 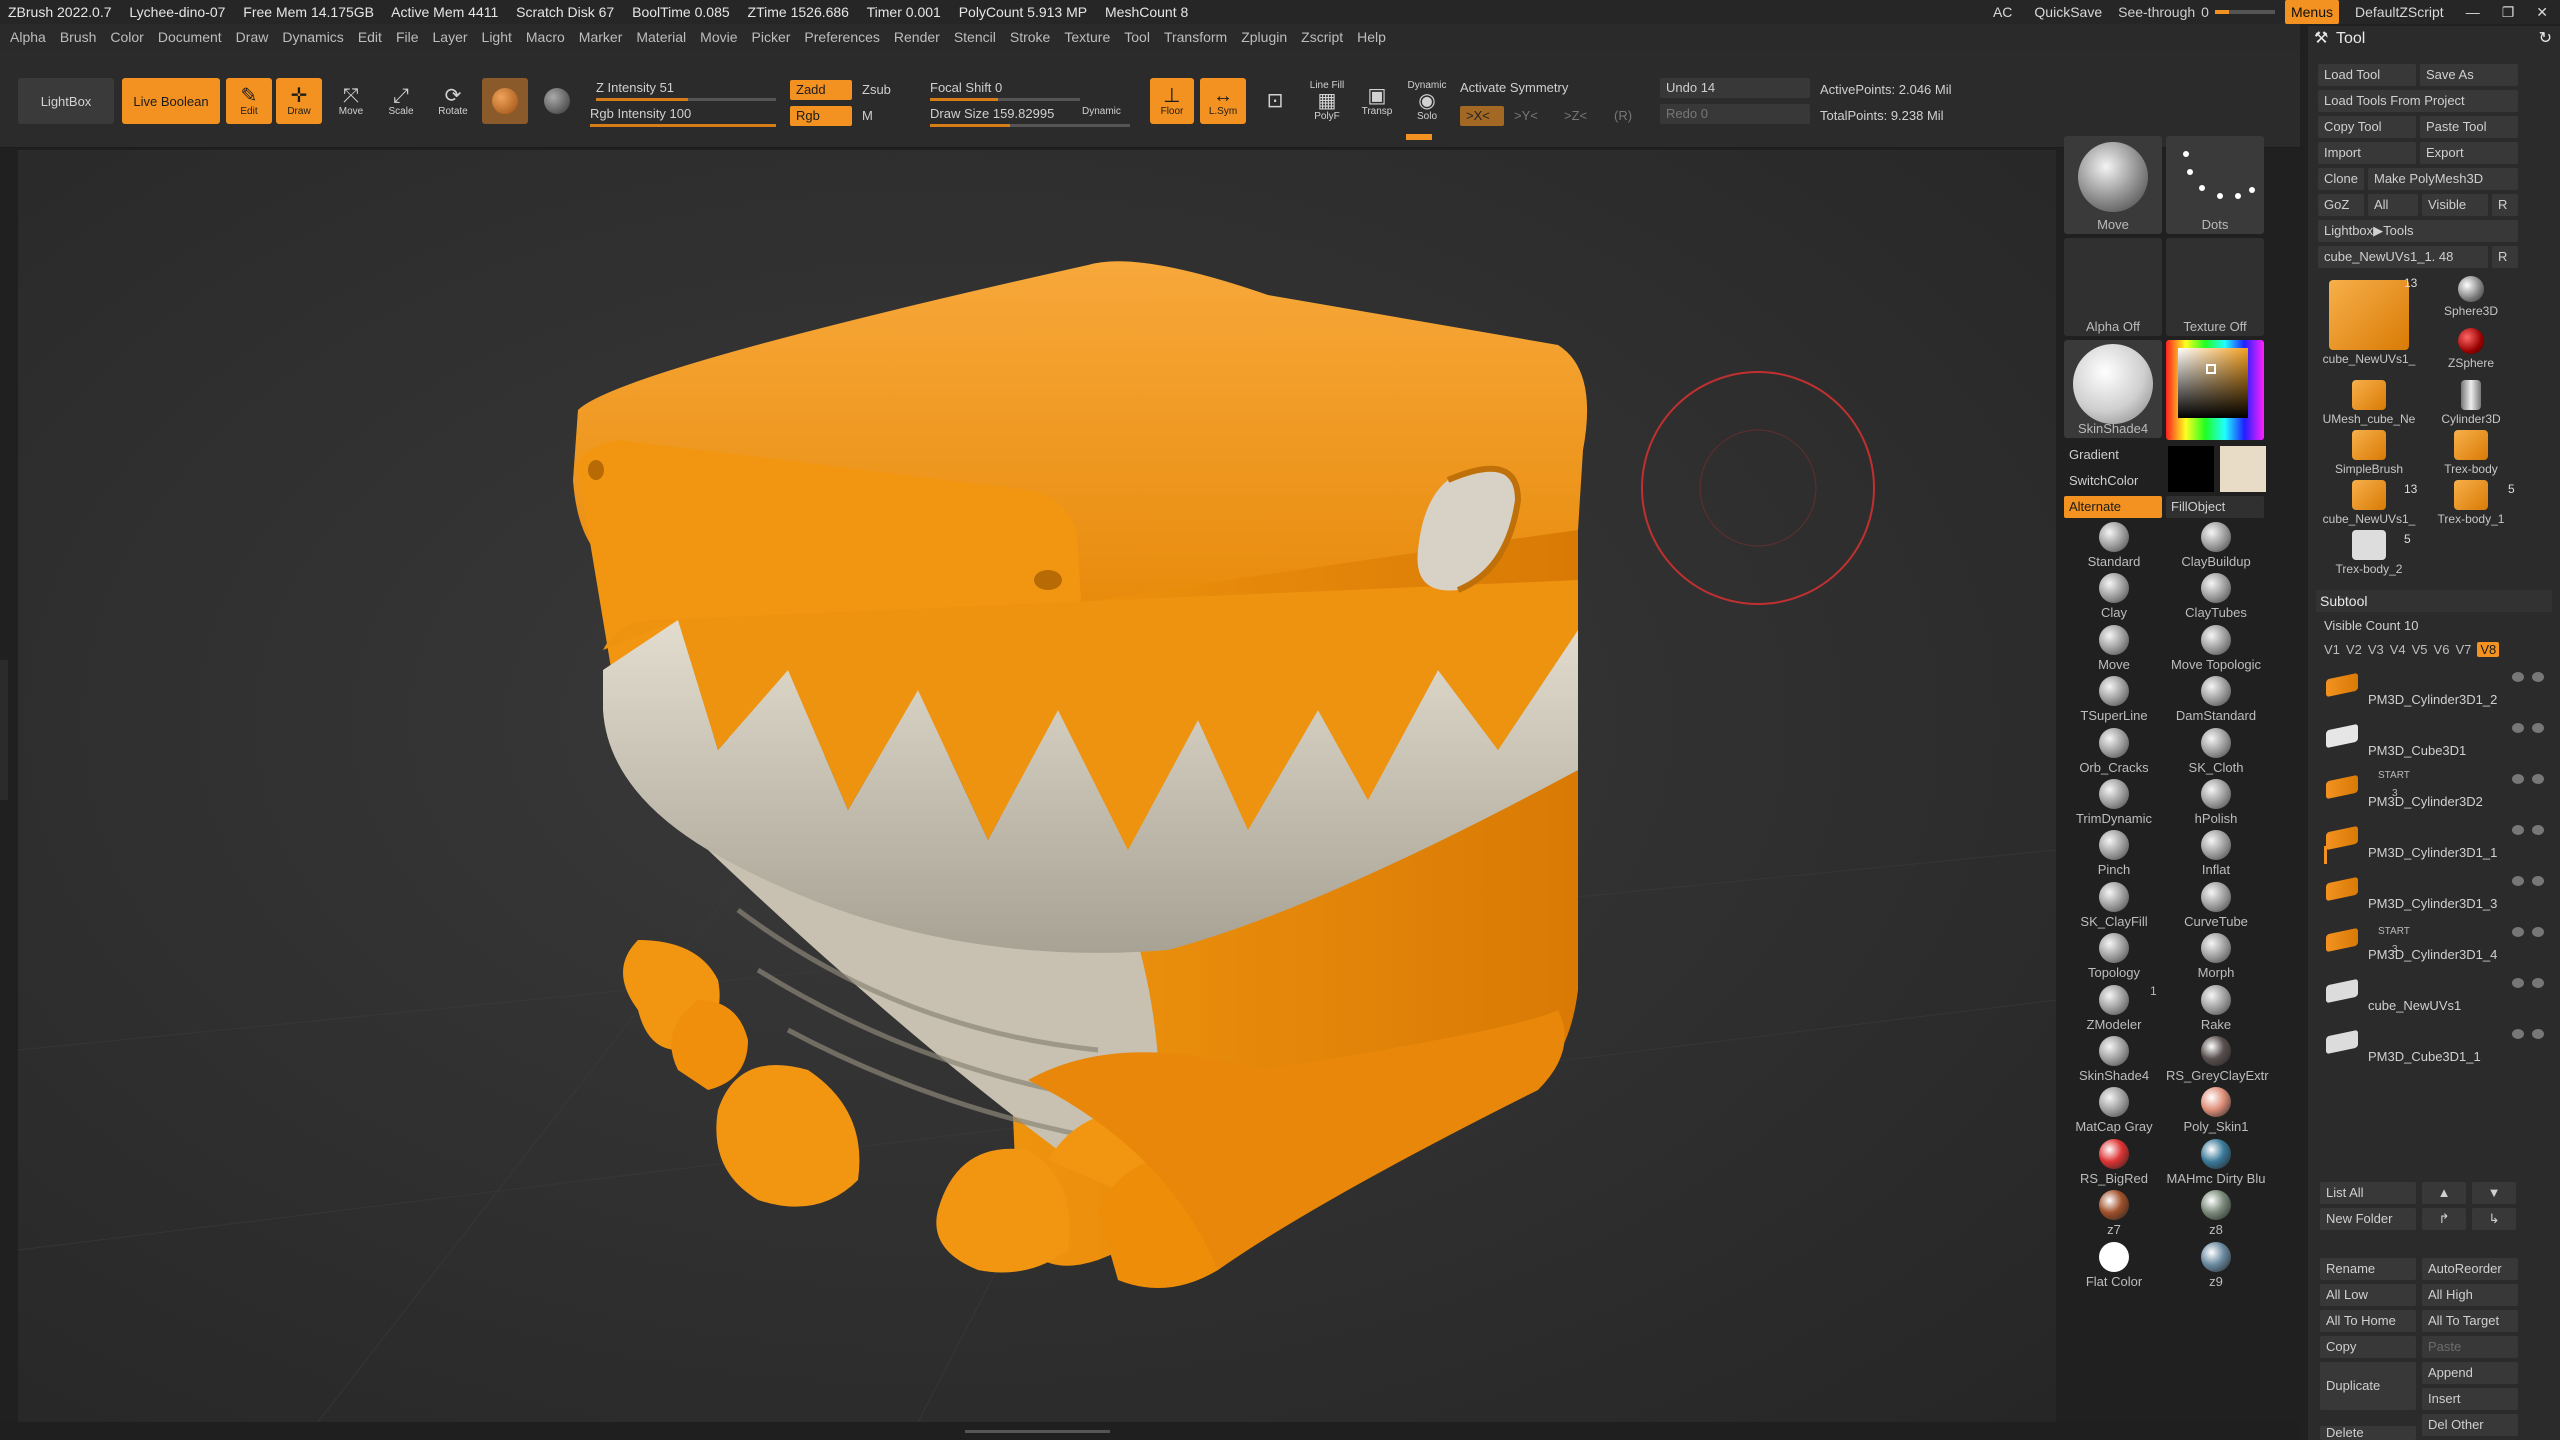 I want to click on brush-skinshade4: SkinShade4, so click(x=2114, y=1061).